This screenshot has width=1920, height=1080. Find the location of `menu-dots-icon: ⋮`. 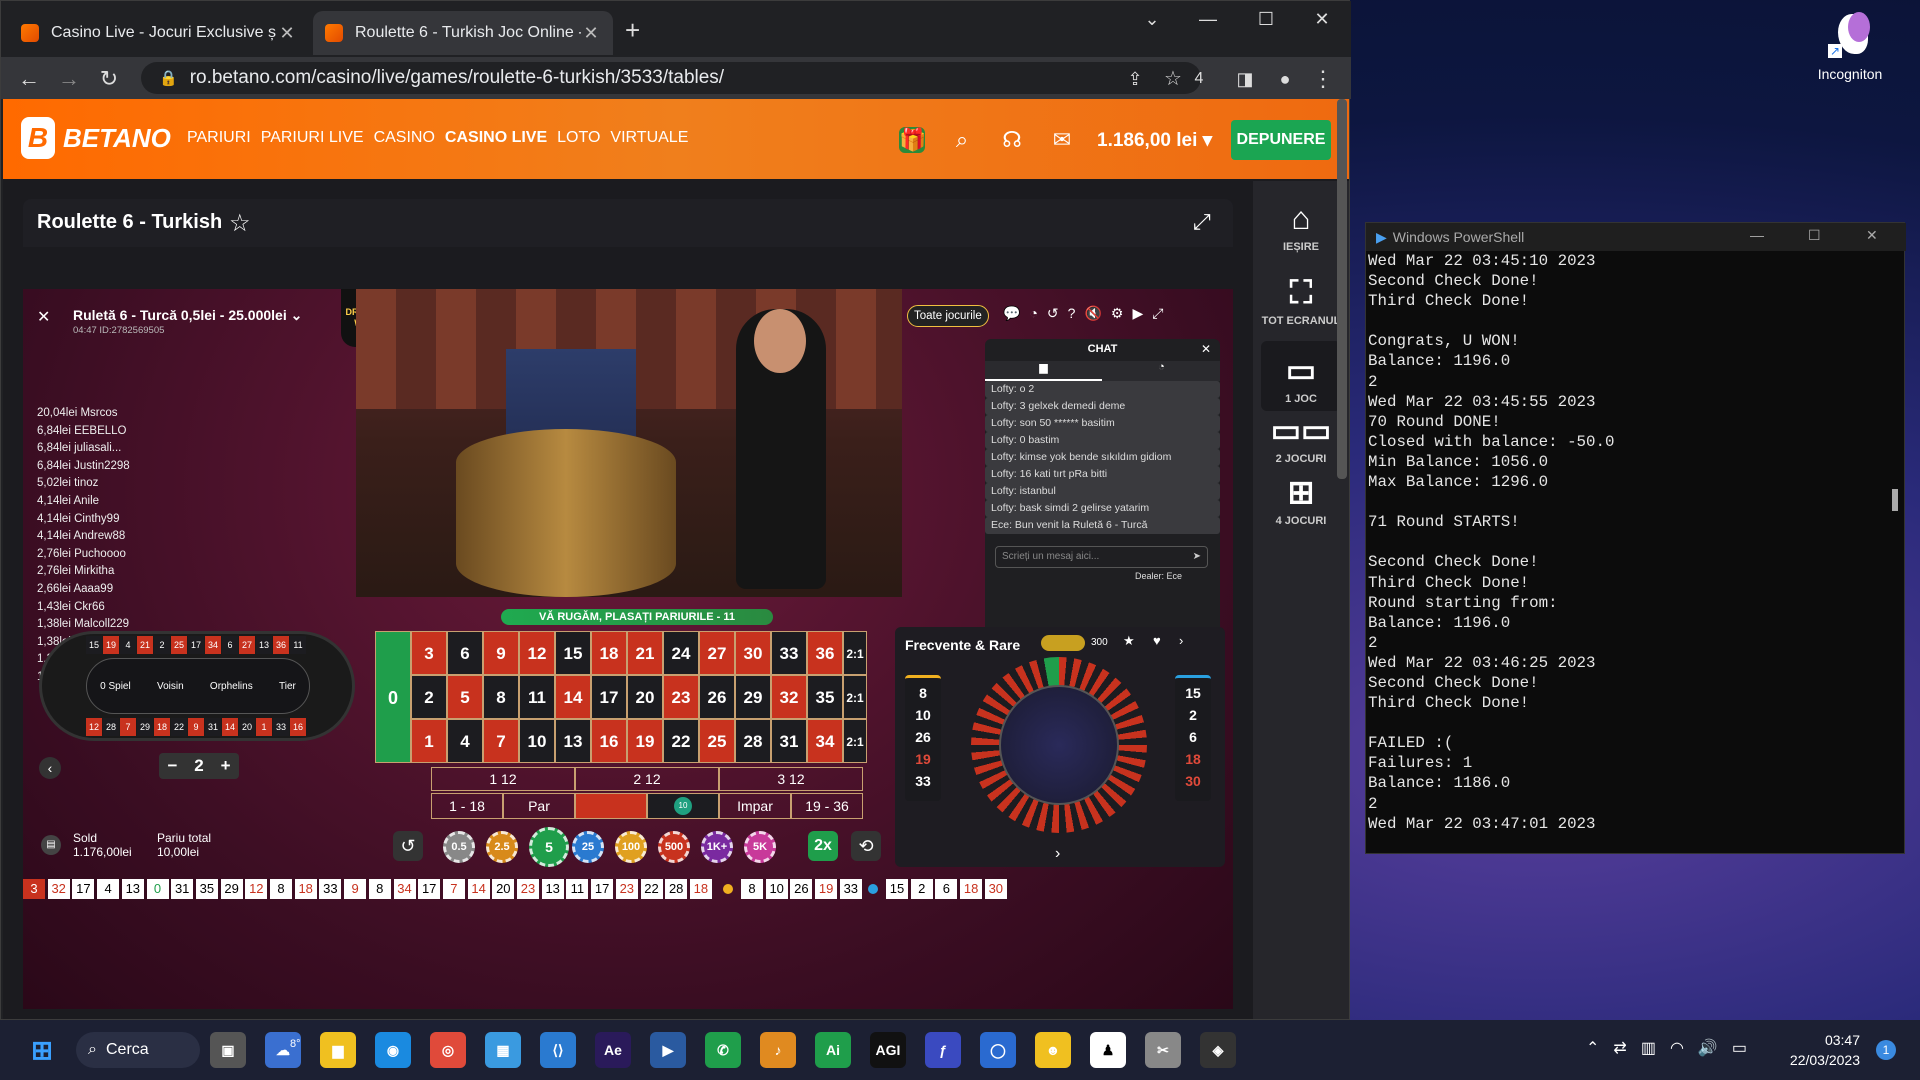

menu-dots-icon: ⋮ is located at coordinates (1323, 79).